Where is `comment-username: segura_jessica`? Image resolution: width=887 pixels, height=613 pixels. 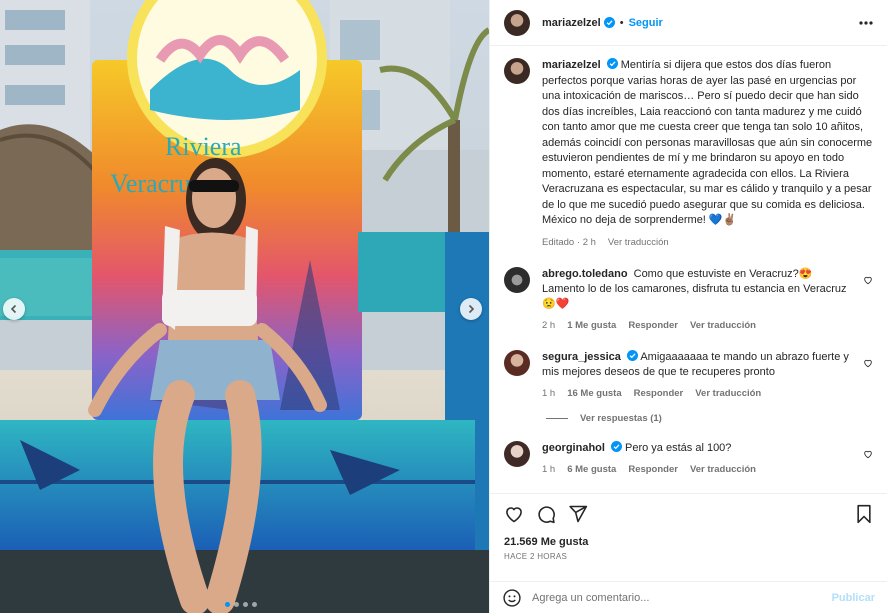 comment-username: segura_jessica is located at coordinates (581, 357).